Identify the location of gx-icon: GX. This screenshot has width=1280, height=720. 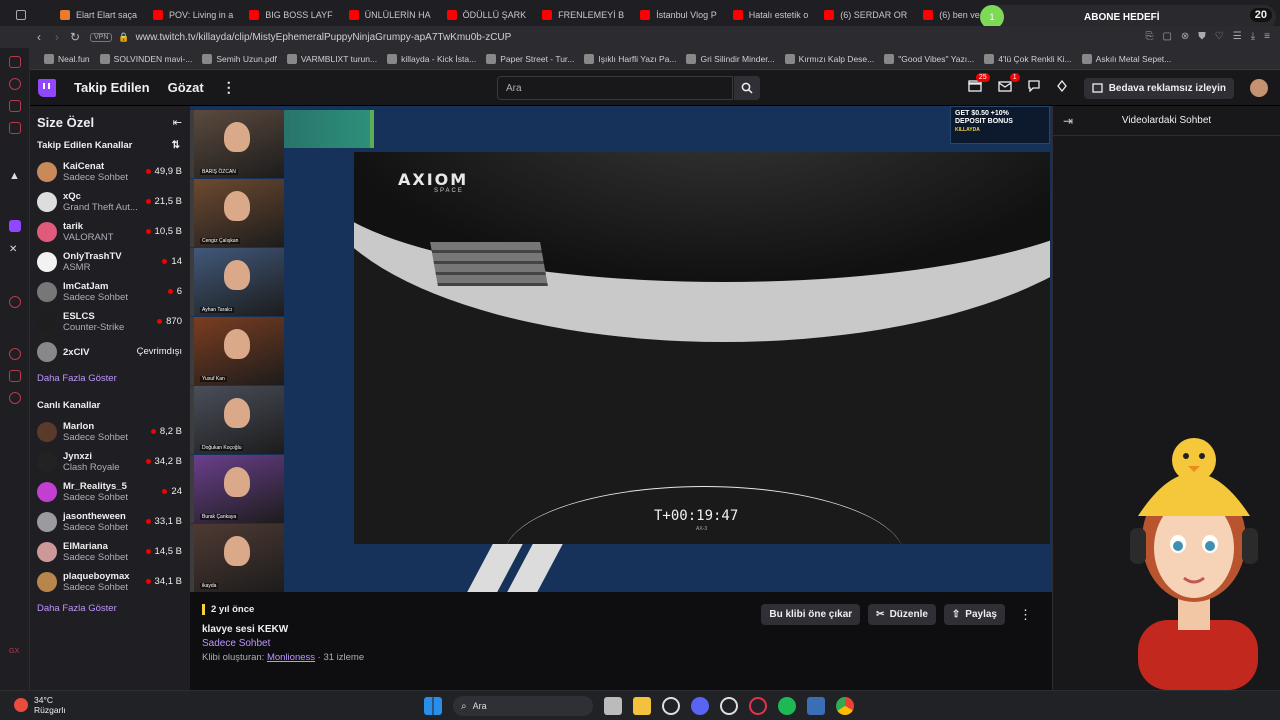
(15, 654).